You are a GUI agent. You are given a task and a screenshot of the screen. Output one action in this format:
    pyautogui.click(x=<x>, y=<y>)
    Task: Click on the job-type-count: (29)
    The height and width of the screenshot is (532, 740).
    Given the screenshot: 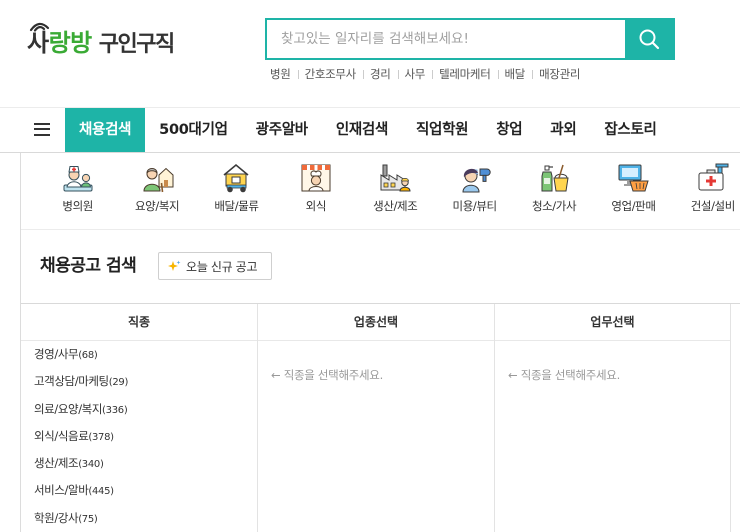 What is the action you would take?
    pyautogui.click(x=118, y=383)
    